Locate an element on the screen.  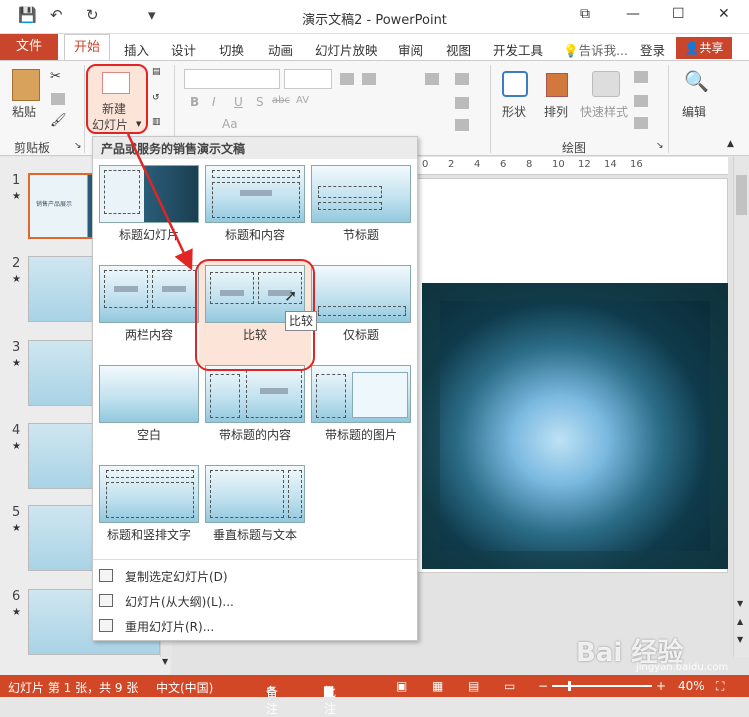
editing-scrollbar: ▼ ▲ ▼ is located at coordinates (741, 407).